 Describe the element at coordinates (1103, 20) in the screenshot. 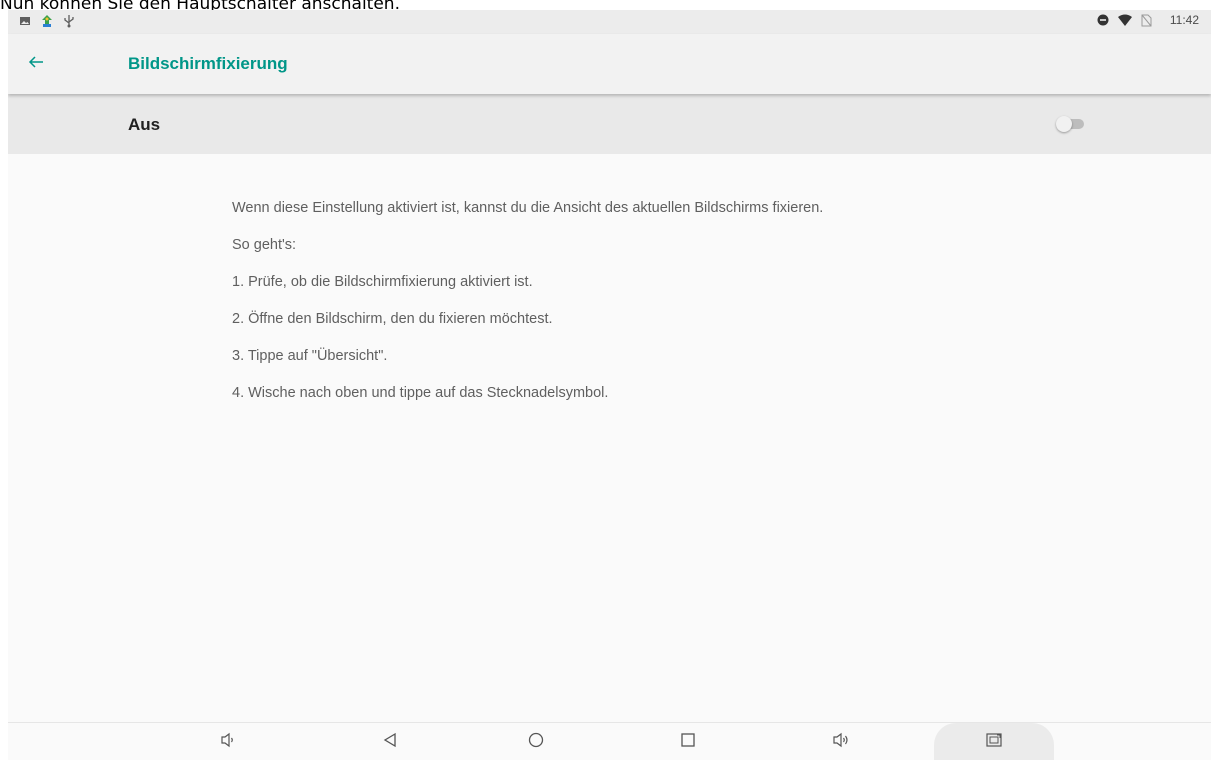

I see `do-not-disturb-icon` at that location.